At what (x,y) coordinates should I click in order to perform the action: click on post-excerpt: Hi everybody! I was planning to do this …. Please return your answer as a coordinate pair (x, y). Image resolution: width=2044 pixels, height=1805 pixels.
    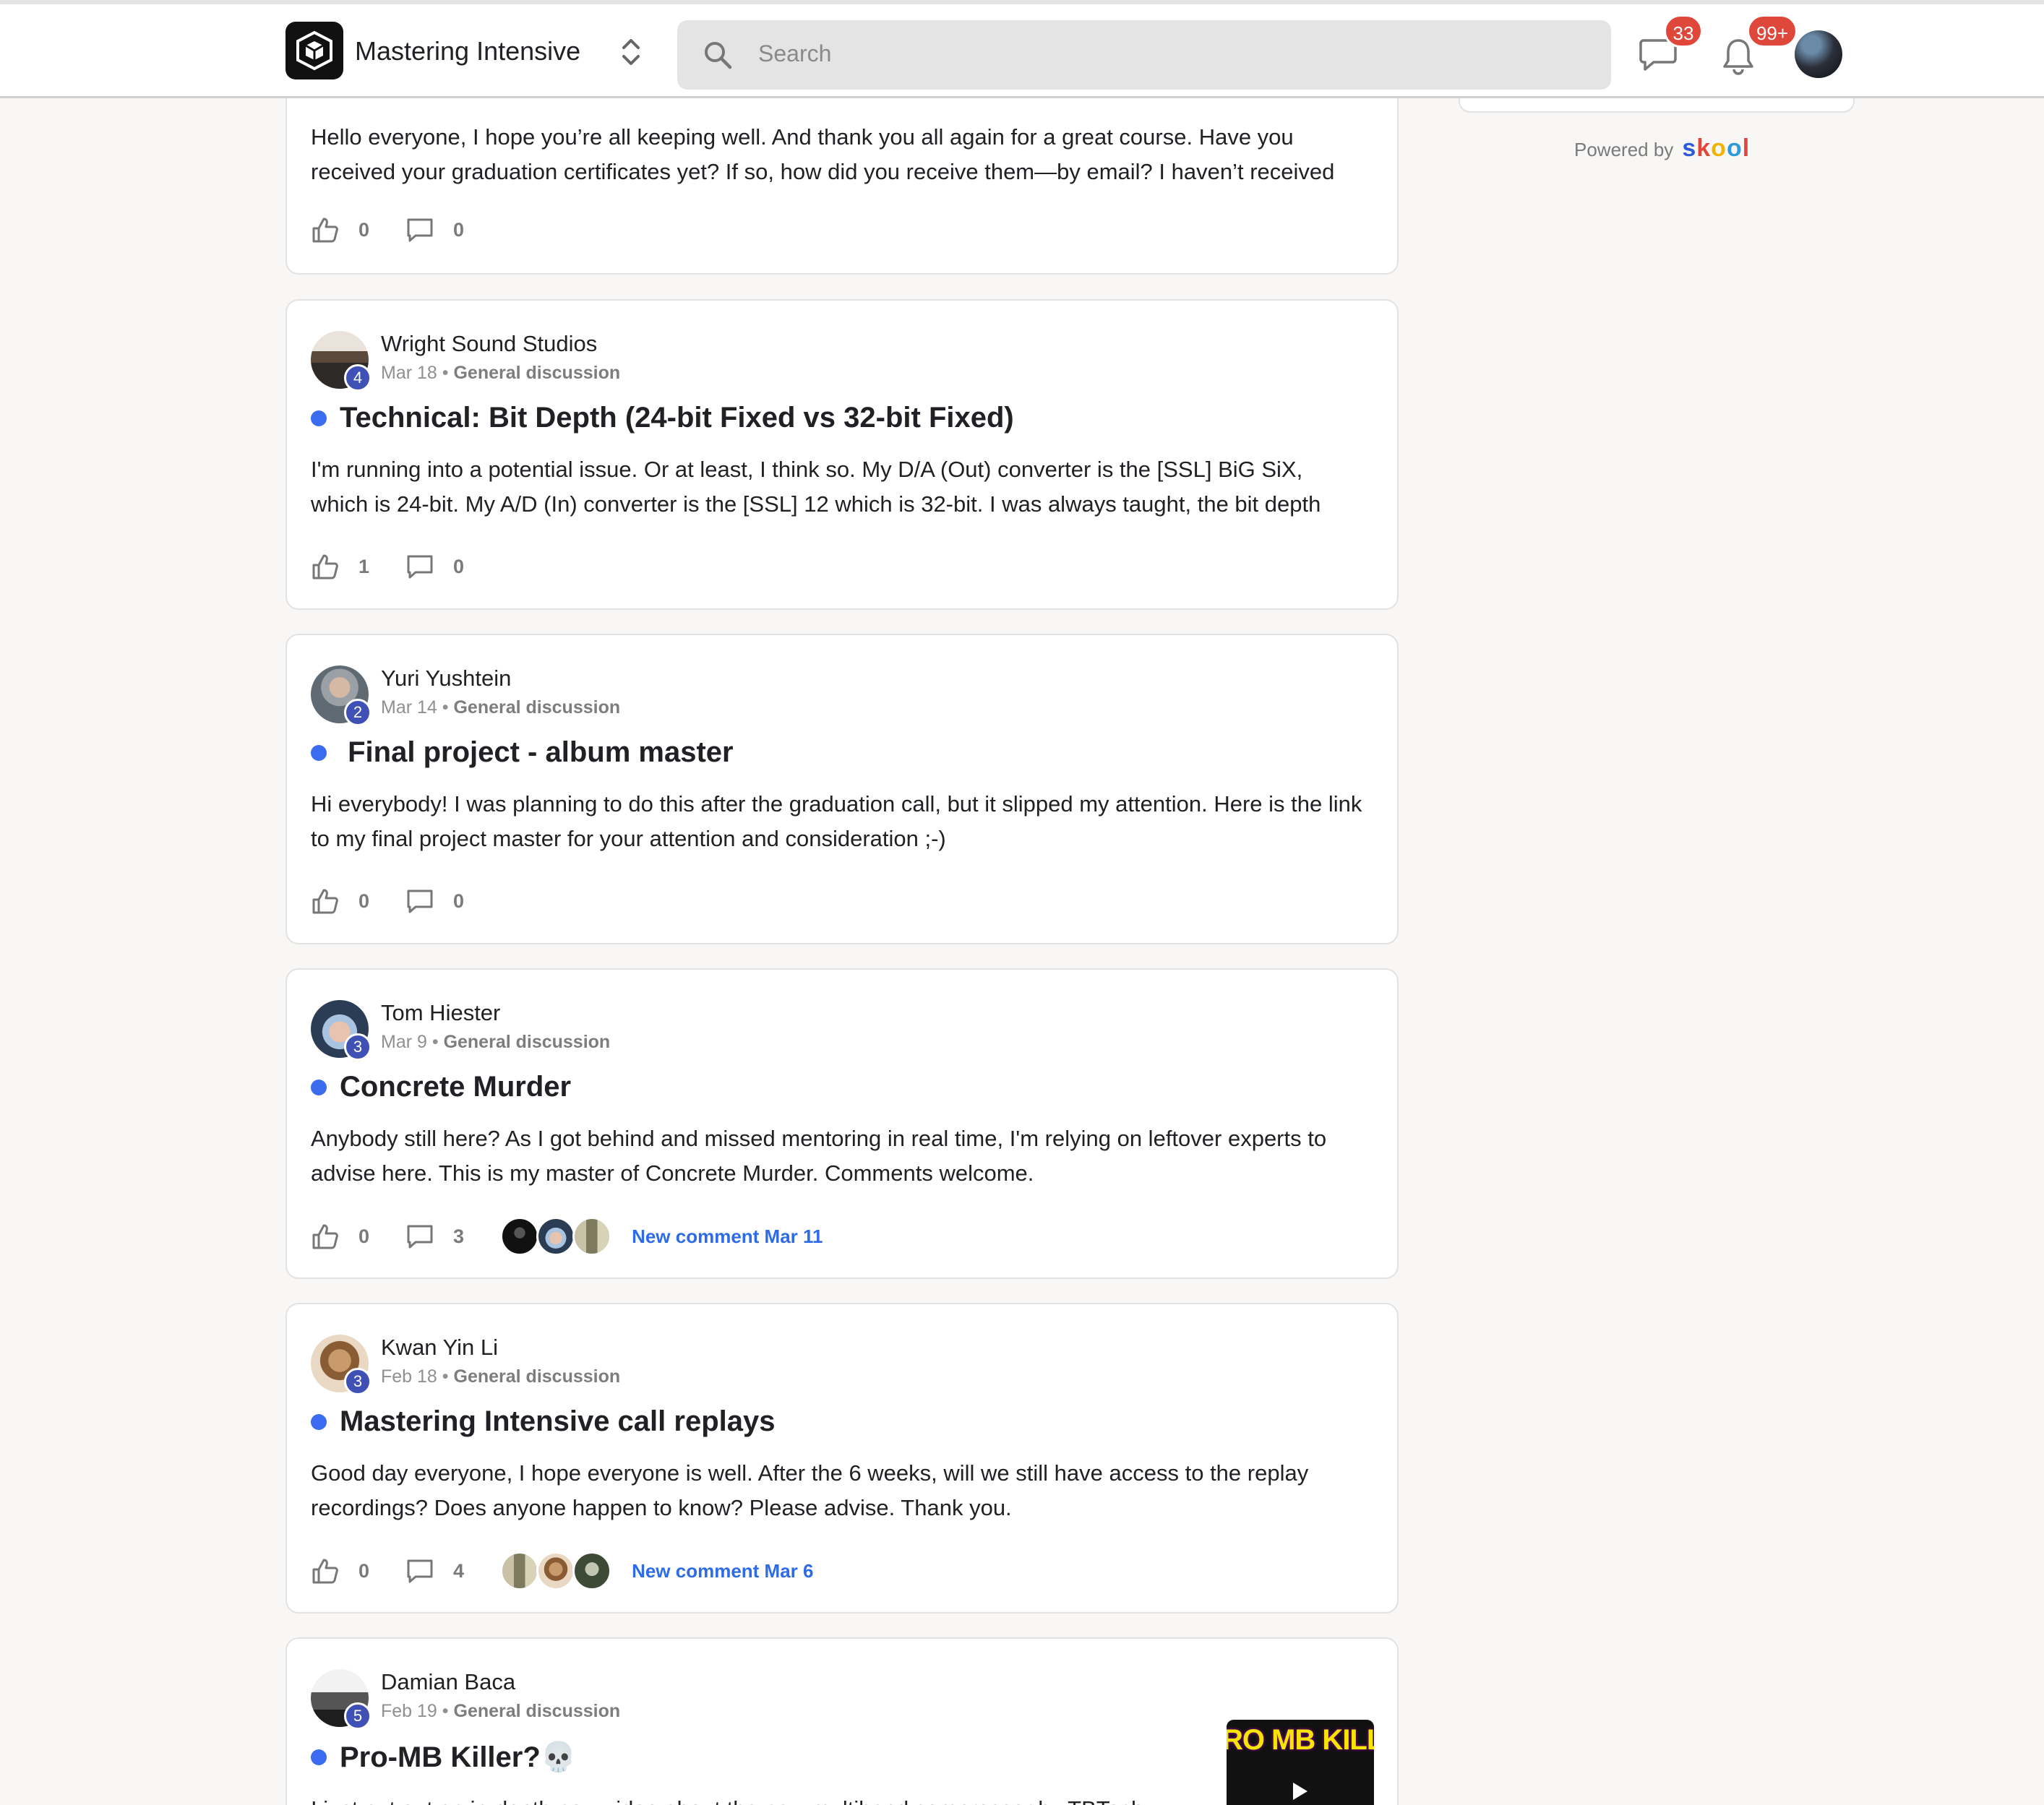
    Looking at the image, I should click on (836, 821).